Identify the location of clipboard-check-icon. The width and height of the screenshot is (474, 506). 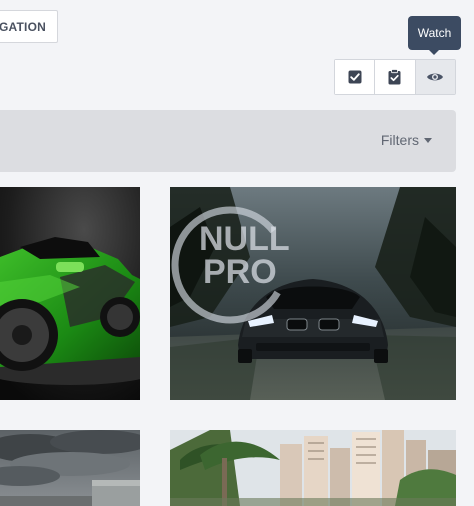
(394, 77).